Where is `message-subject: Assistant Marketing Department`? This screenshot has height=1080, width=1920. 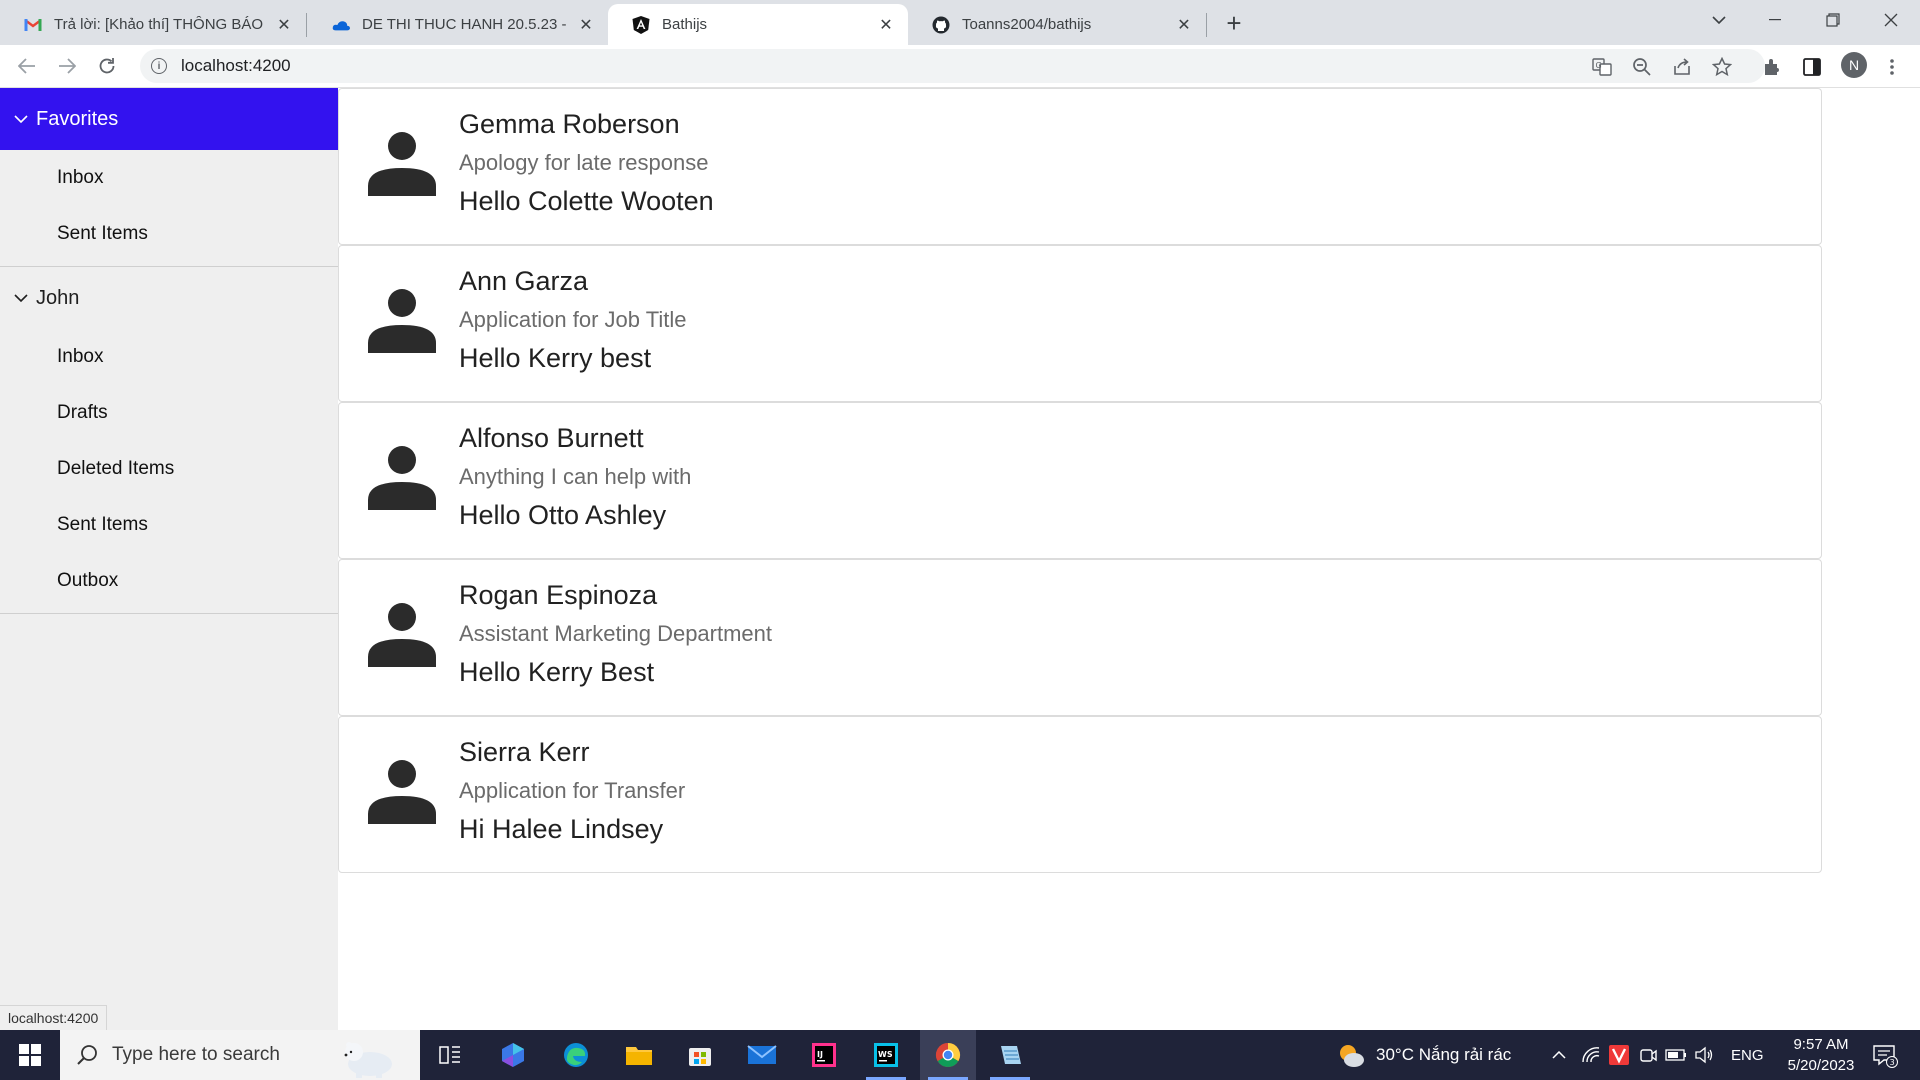
message-subject: Assistant Marketing Department is located at coordinates (616, 633).